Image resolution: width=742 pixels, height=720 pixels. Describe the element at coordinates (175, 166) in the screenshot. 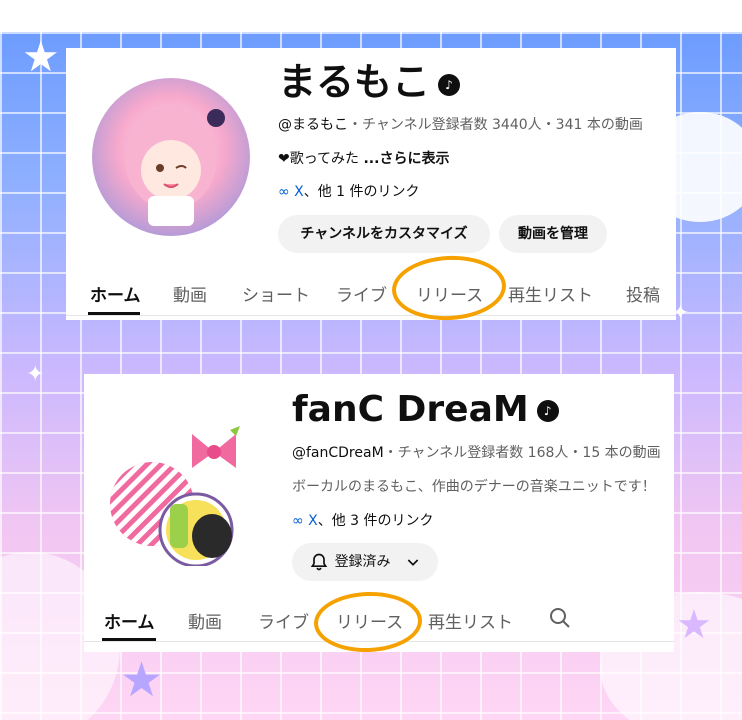

I see `anime-girl-illustration` at that location.